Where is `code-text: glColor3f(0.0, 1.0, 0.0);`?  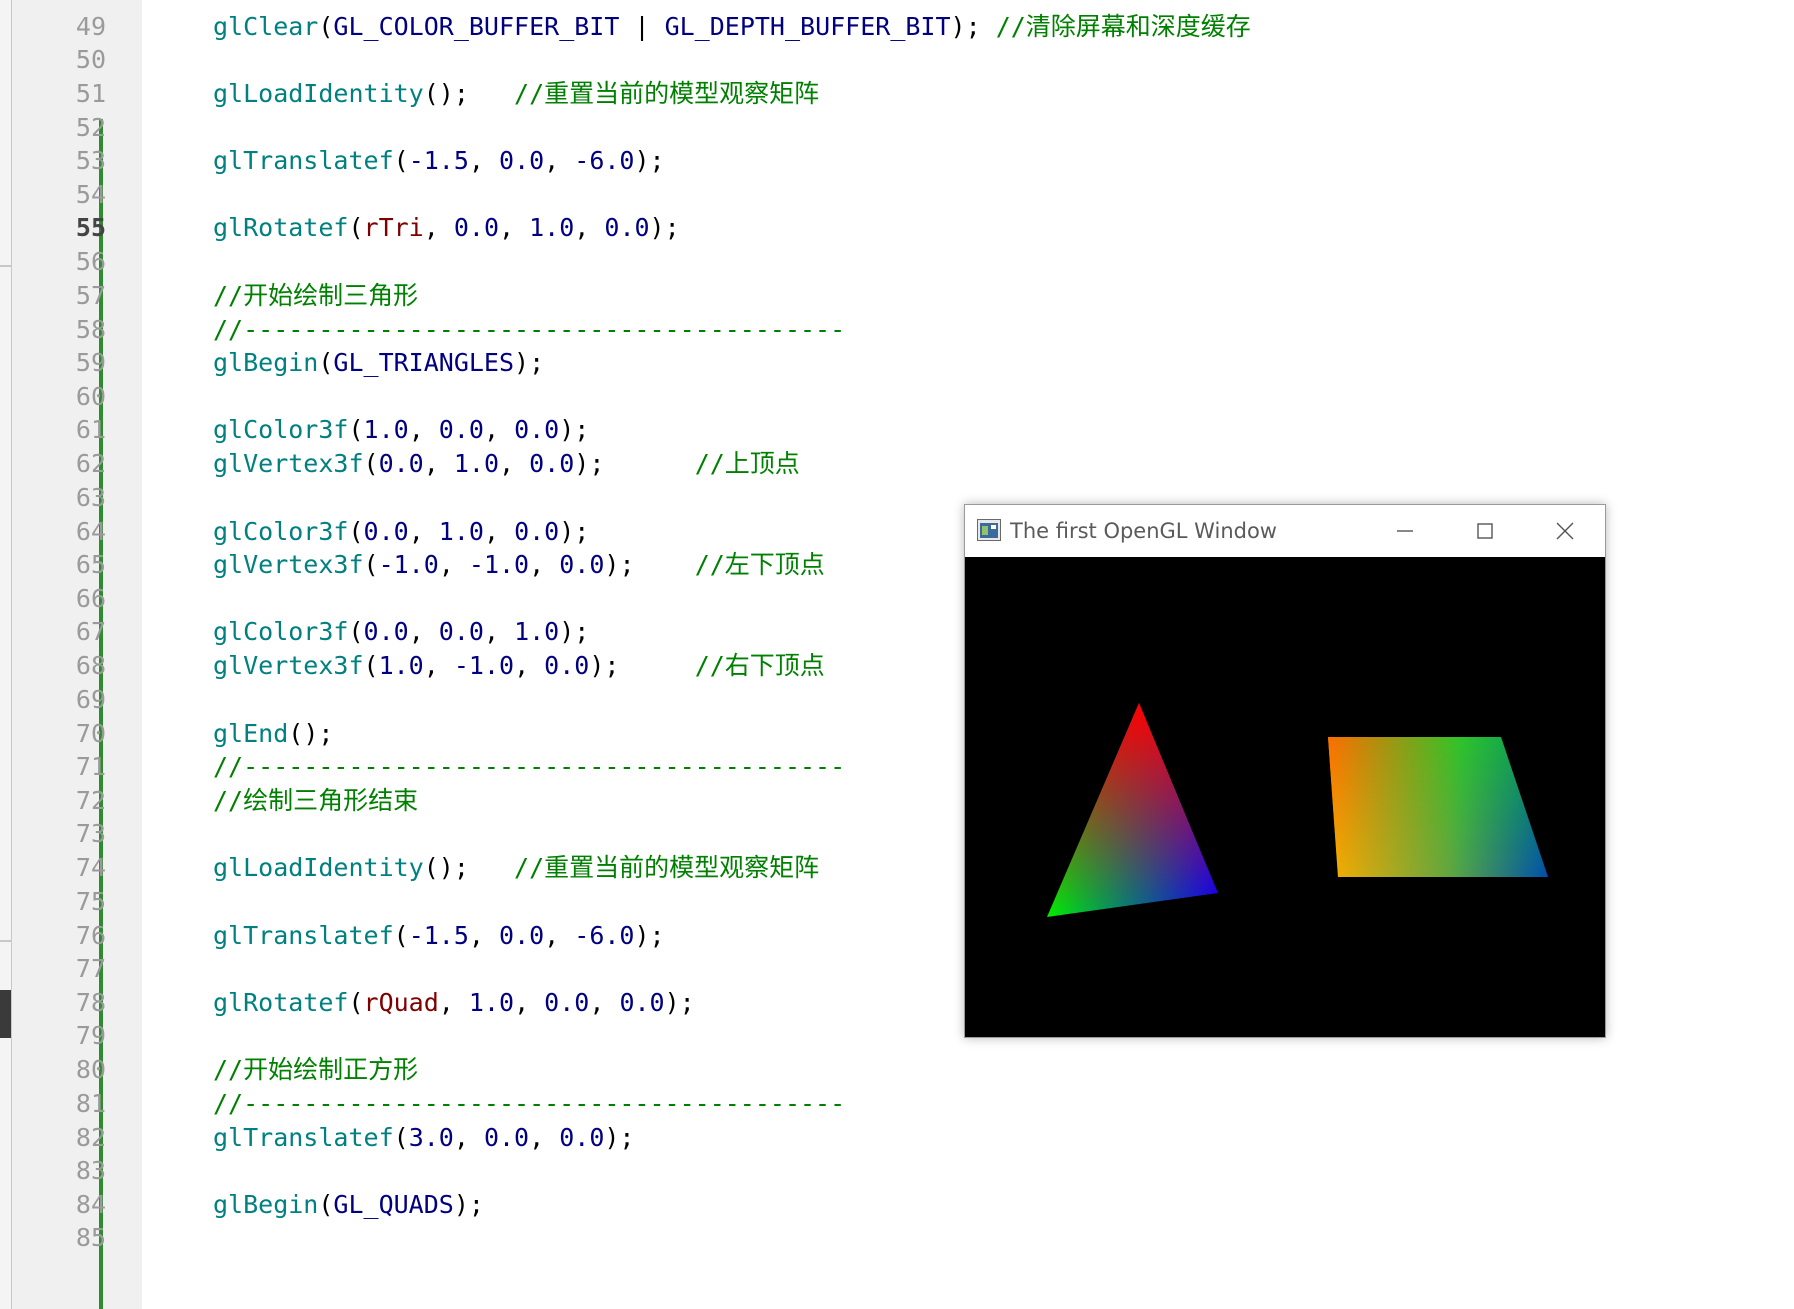 code-text: glColor3f(0.0, 1.0, 0.0); is located at coordinates (401, 532).